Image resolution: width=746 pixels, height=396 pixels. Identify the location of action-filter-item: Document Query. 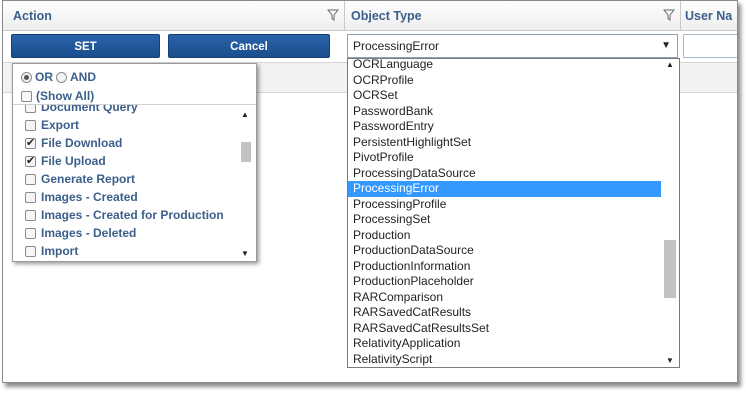
(81, 110).